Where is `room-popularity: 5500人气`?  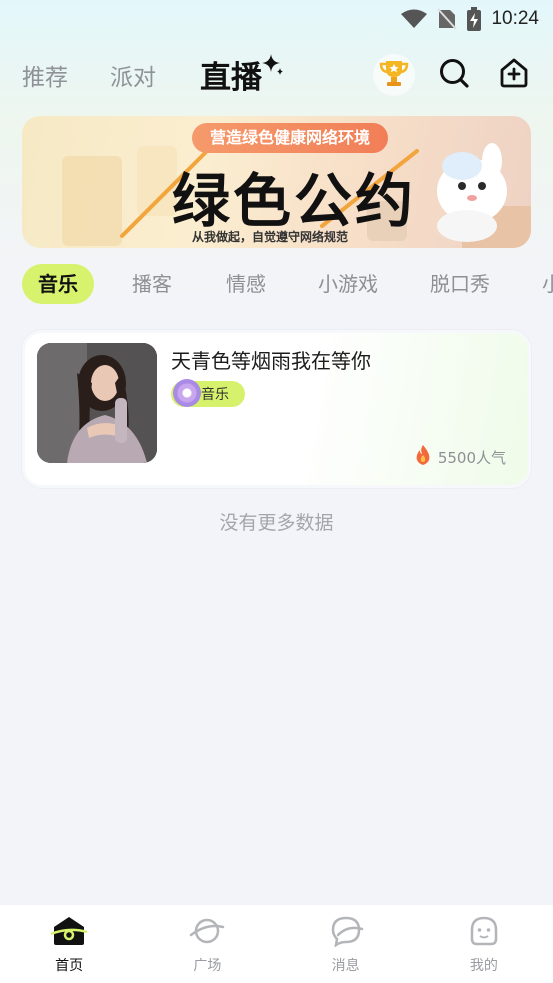 room-popularity: 5500人气 is located at coordinates (460, 457).